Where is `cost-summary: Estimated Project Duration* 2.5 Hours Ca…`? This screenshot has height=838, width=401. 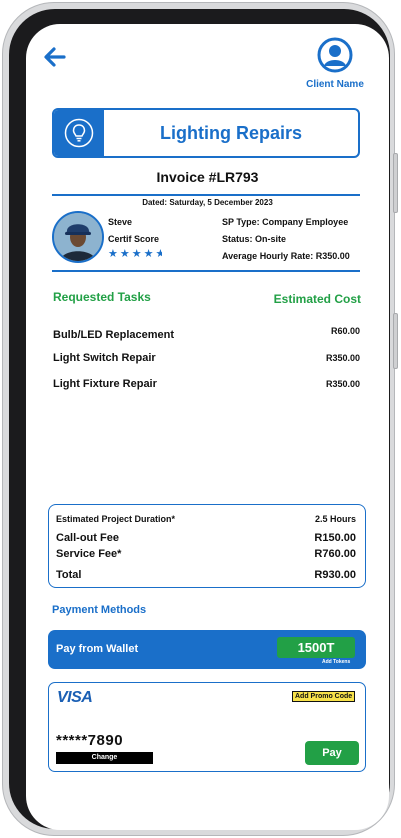
cost-summary: Estimated Project Duration* 2.5 Hours Ca… is located at coordinates (207, 546).